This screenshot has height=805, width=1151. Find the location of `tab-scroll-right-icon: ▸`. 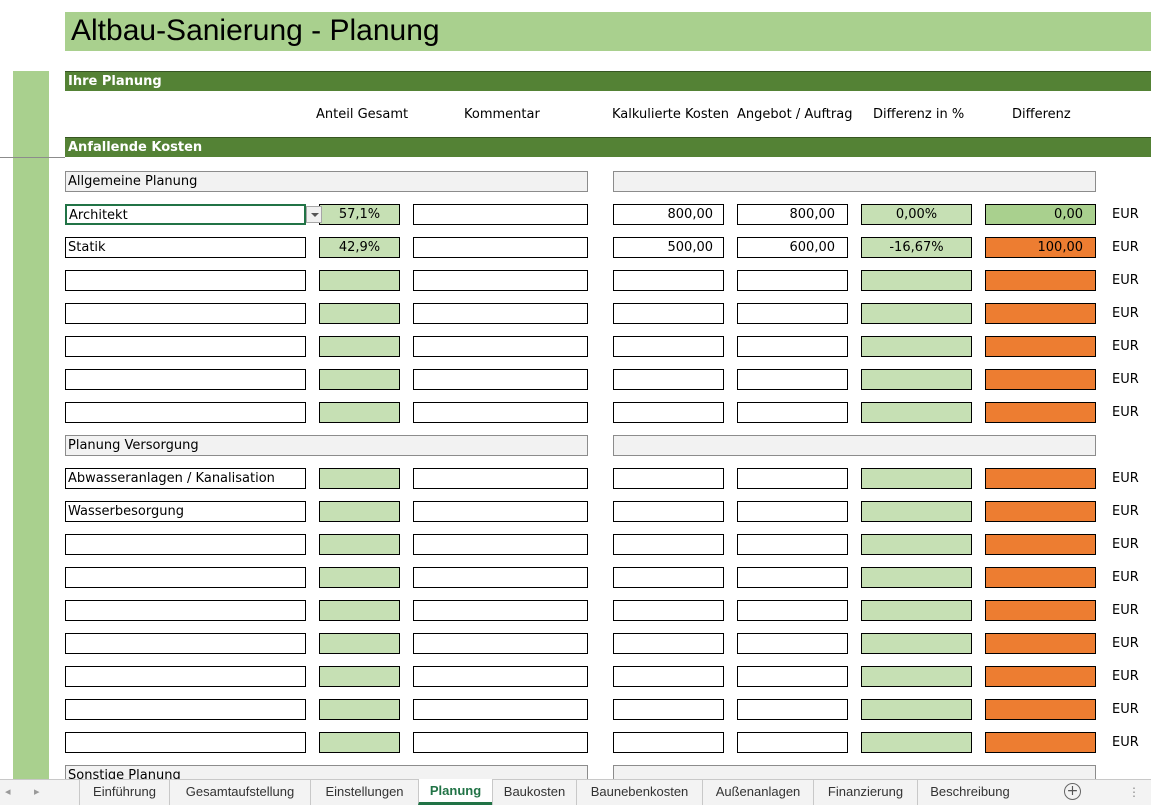

tab-scroll-right-icon: ▸ is located at coordinates (37, 791).